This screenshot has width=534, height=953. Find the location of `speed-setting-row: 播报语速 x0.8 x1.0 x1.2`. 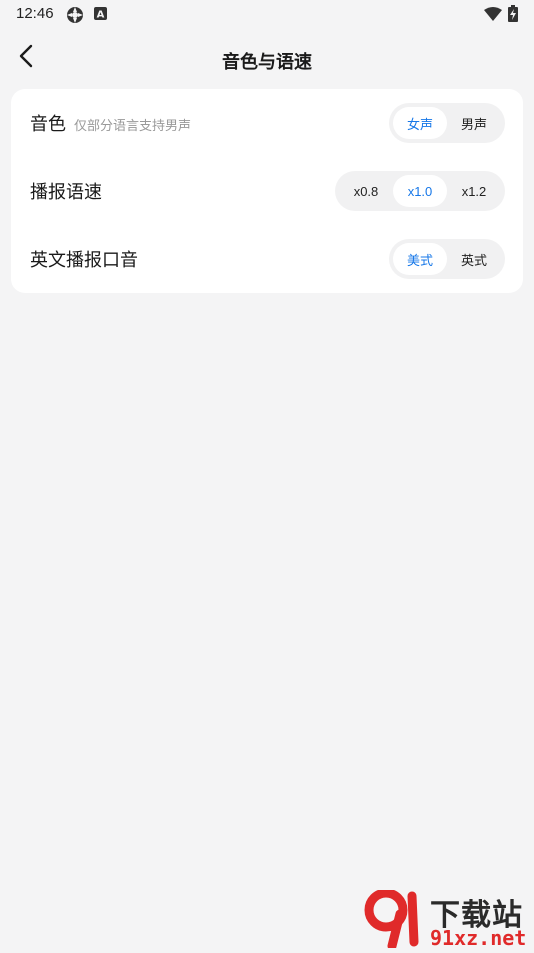

speed-setting-row: 播报语速 x0.8 x1.0 x1.2 is located at coordinates (267, 191).